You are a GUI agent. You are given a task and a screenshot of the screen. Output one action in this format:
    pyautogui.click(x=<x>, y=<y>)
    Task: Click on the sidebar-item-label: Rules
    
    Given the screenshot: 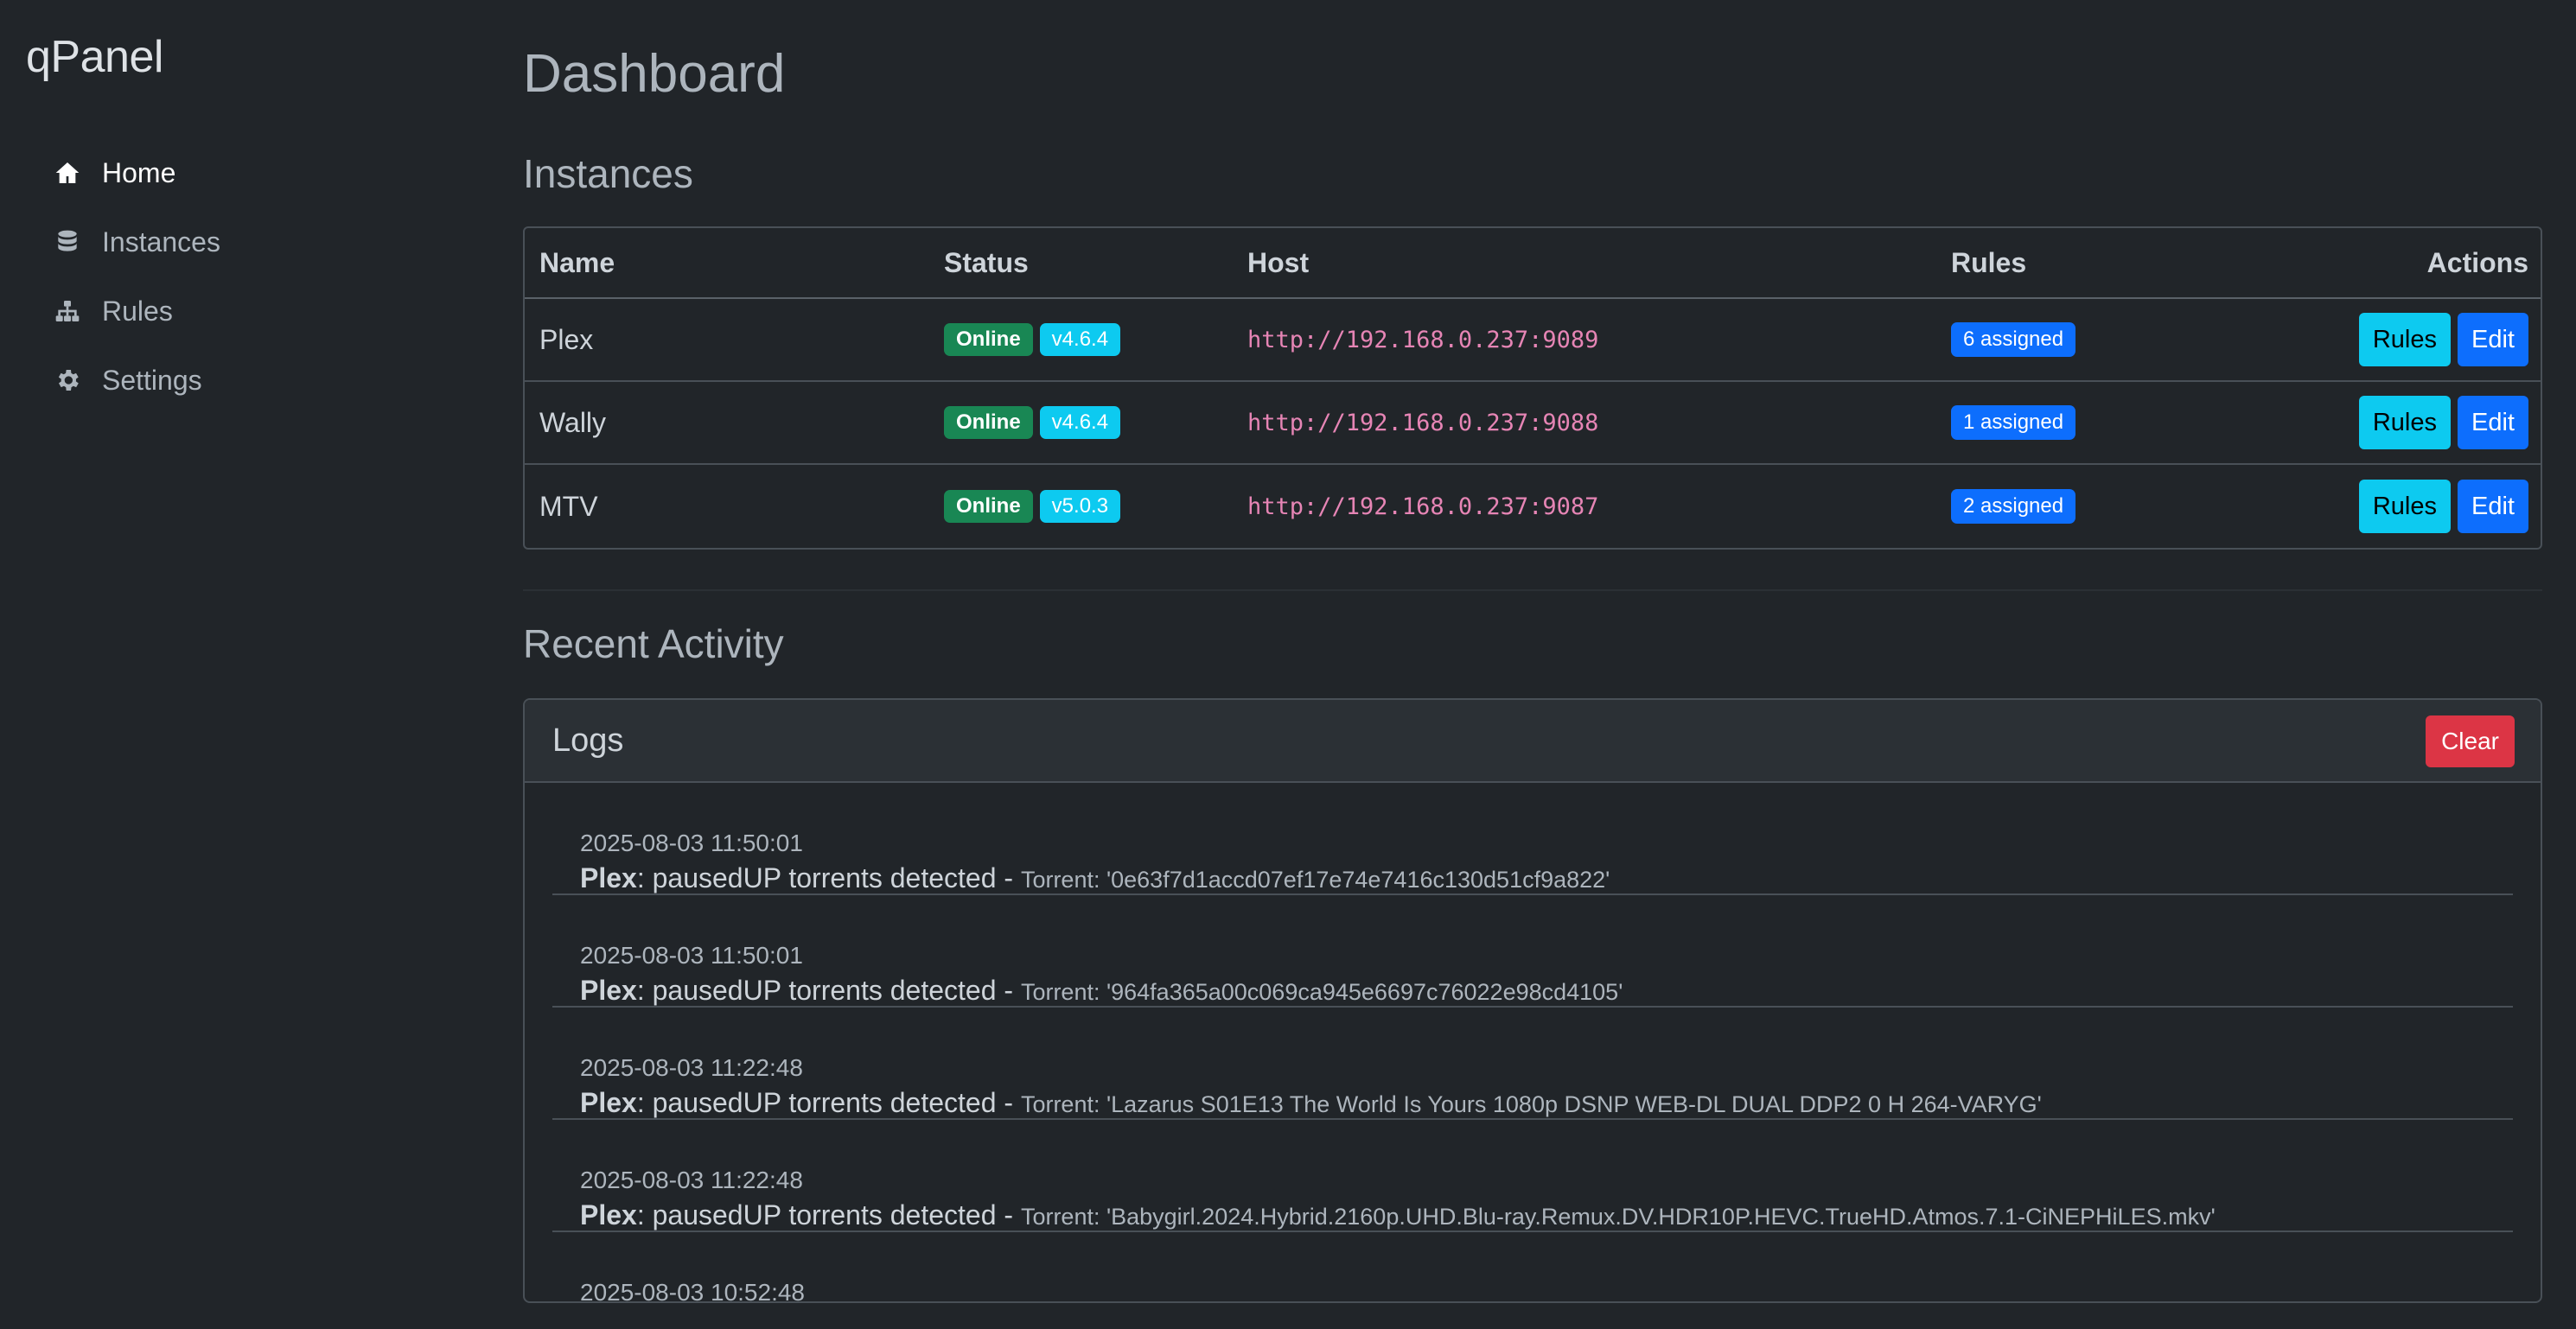 What is the action you would take?
    pyautogui.click(x=137, y=311)
    